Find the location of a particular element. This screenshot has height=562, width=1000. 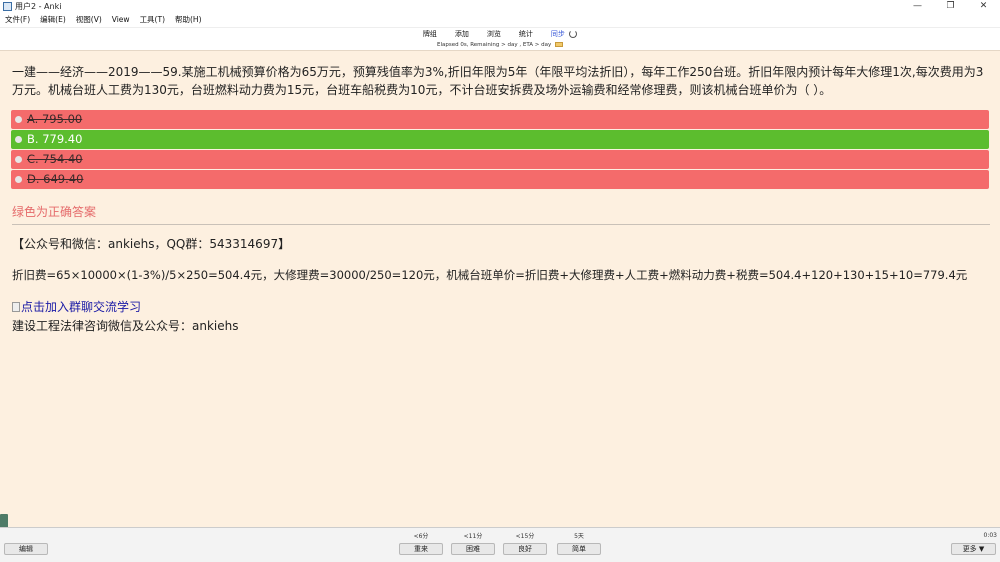

progress-bar: Elapsed 0s, Remaining > day , ETA > day is located at coordinates (500, 45).